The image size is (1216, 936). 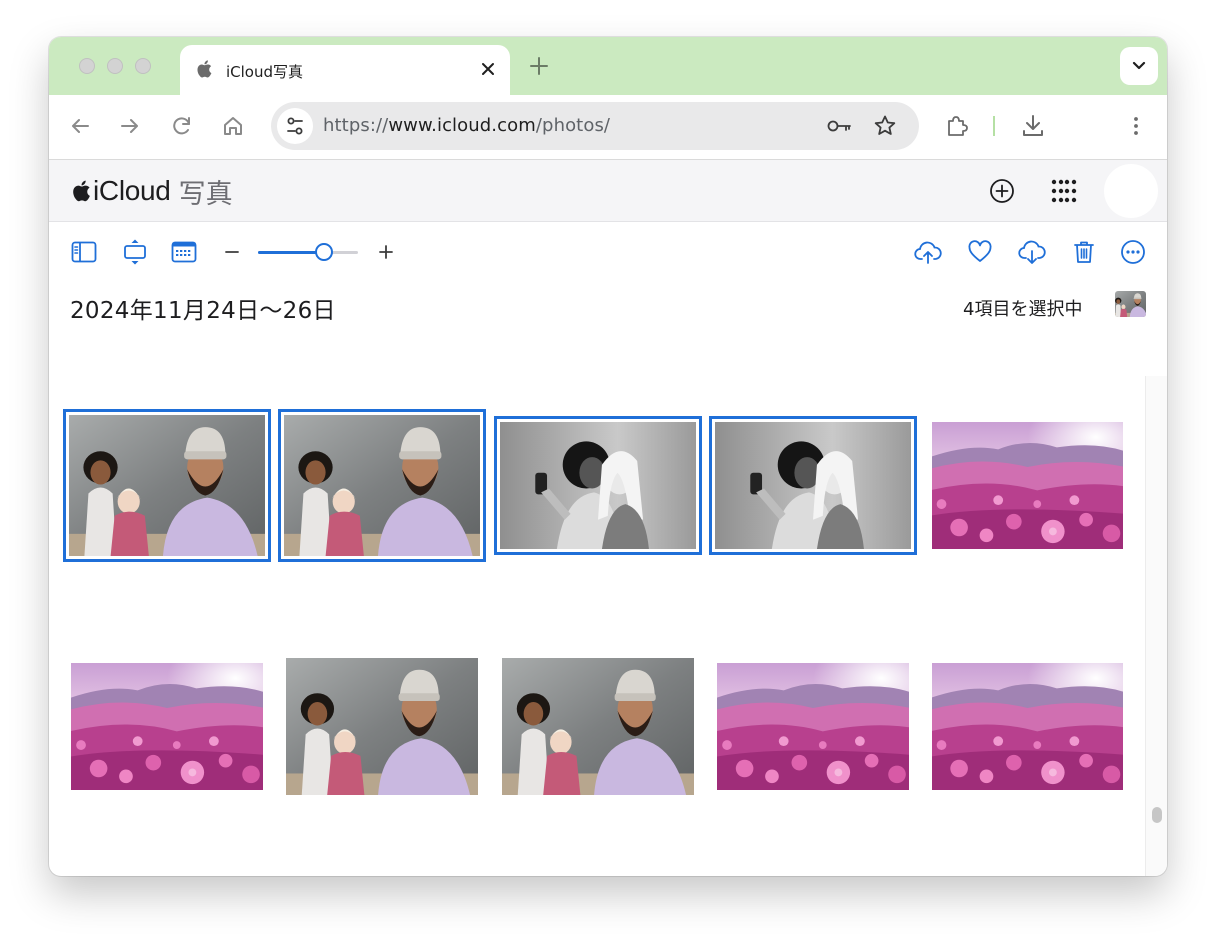 I want to click on minimize-window-button, so click(x=115, y=66).